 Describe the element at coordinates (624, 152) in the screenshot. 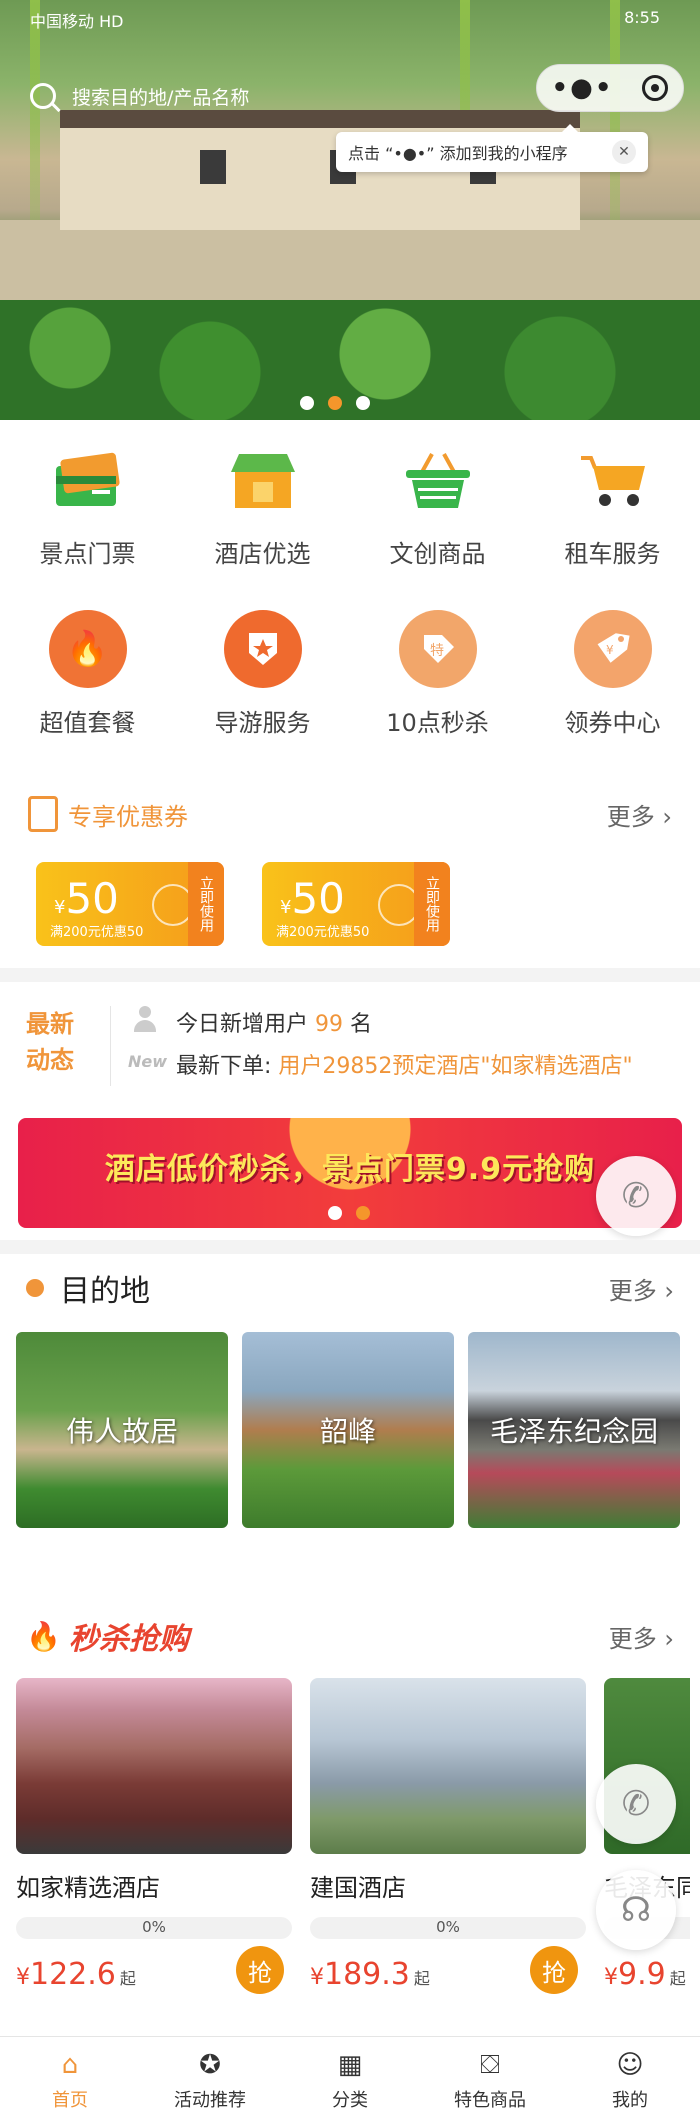

I see `close-icon: ✕` at that location.